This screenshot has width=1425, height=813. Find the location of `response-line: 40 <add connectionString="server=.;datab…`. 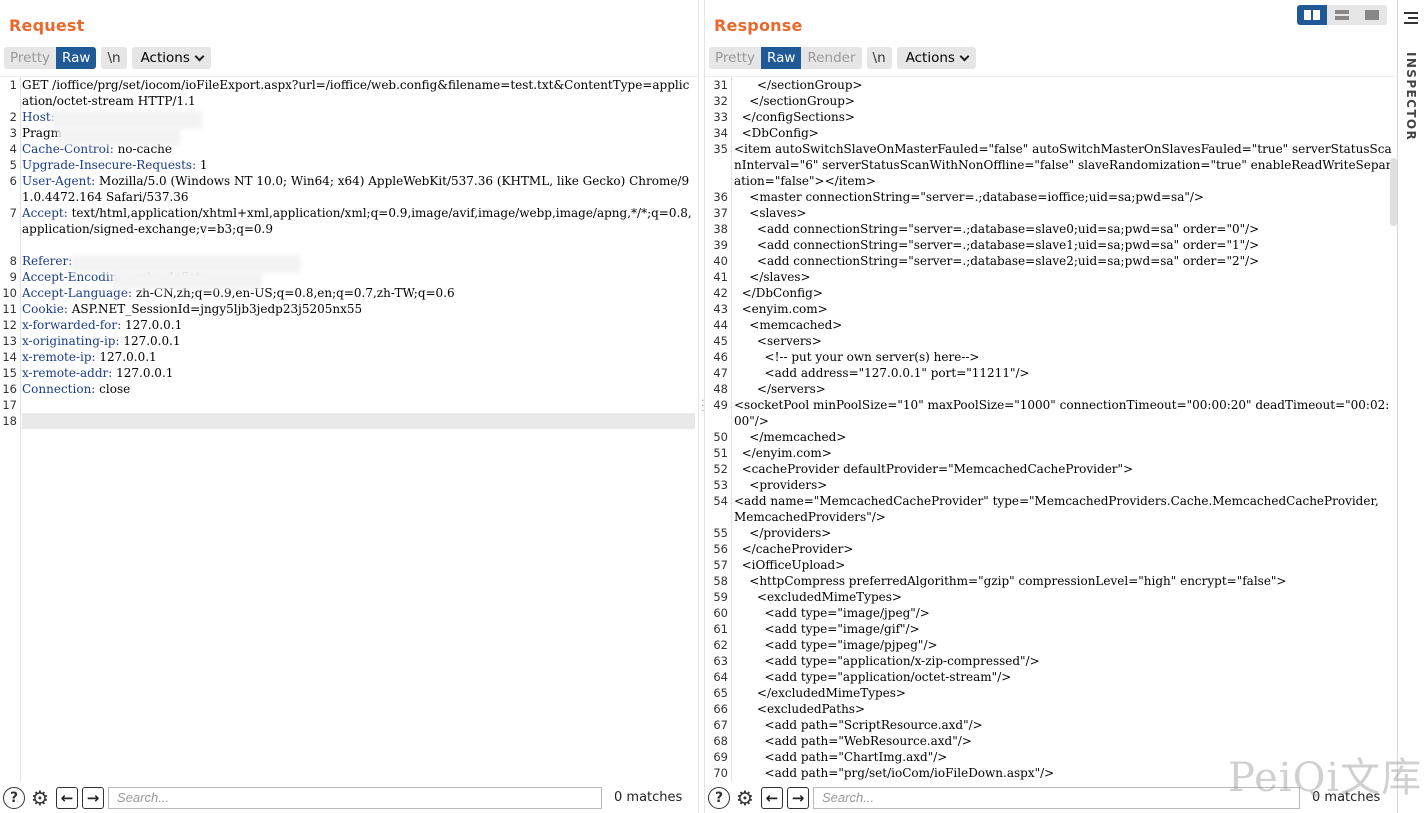

response-line: 40 <add connectionString="server=.;datab… is located at coordinates (1051, 261).